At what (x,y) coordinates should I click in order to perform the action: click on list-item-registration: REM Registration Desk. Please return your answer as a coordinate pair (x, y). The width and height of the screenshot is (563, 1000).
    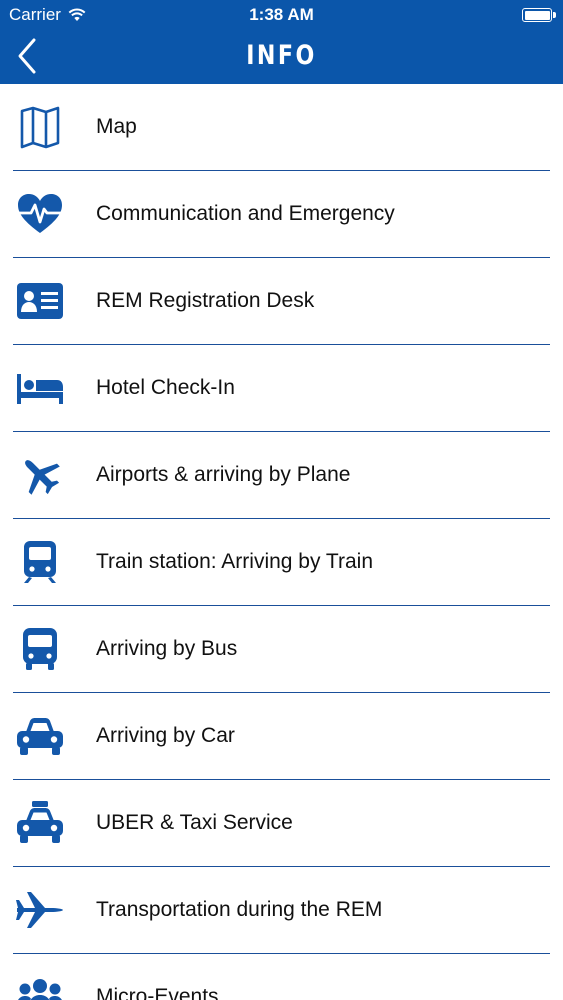
    Looking at the image, I should click on (281, 301).